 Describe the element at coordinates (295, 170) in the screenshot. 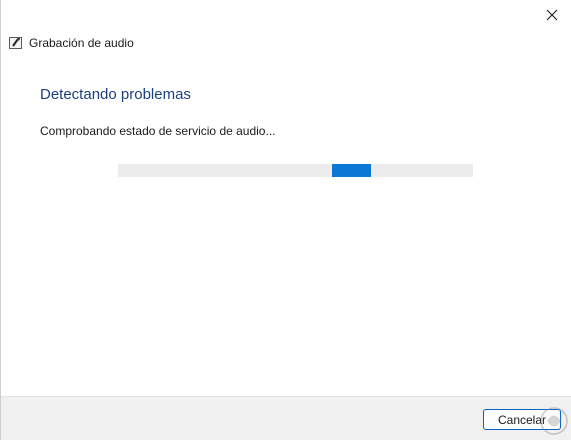

I see `progress-bar` at that location.